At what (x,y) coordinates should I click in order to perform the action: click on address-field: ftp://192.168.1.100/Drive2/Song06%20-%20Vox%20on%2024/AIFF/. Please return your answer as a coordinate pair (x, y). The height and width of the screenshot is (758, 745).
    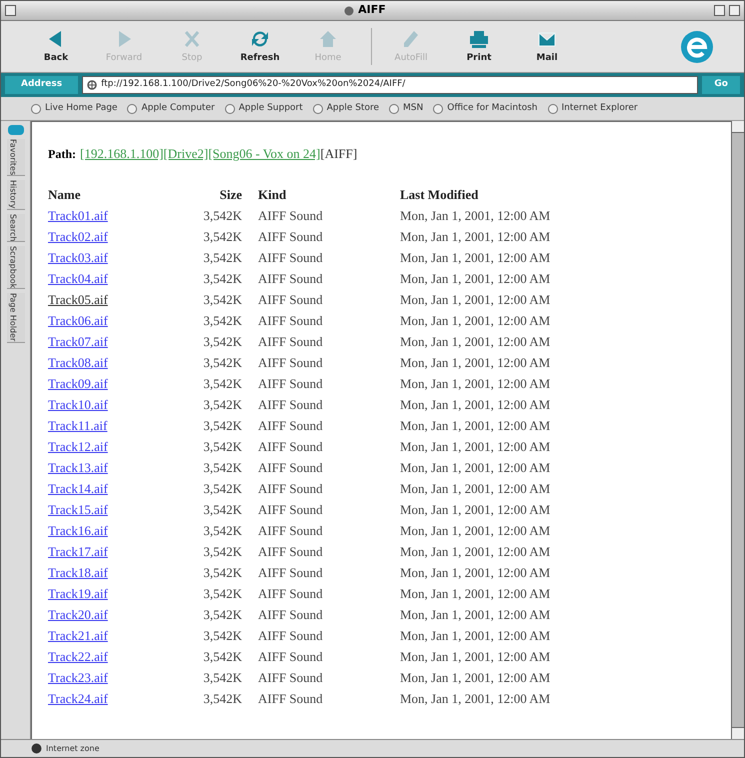
    Looking at the image, I should click on (390, 85).